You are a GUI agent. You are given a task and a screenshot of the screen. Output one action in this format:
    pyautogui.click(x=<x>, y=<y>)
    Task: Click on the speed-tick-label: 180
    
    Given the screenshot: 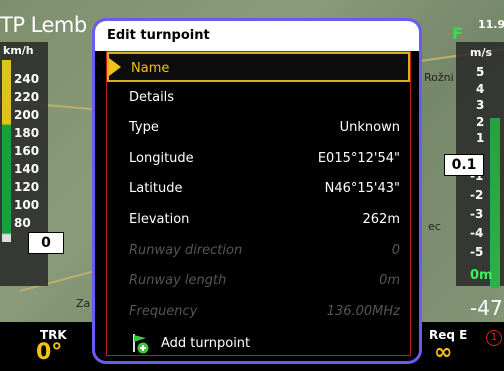 What is the action you would take?
    pyautogui.click(x=27, y=133)
    